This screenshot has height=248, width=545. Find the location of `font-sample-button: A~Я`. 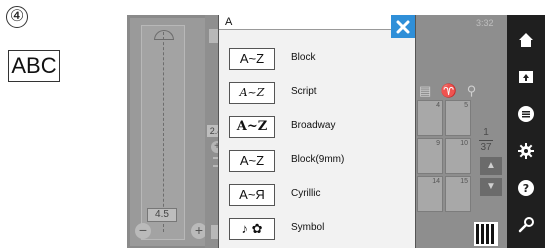

font-sample-button: A~Я is located at coordinates (252, 195).